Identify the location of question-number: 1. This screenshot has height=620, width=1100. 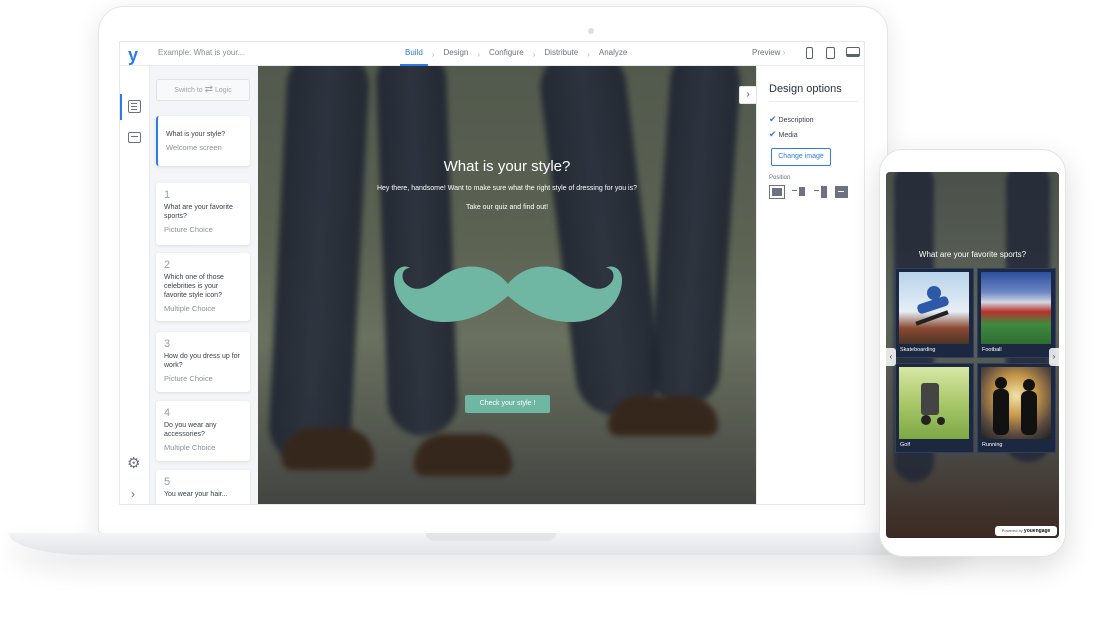
(167, 195).